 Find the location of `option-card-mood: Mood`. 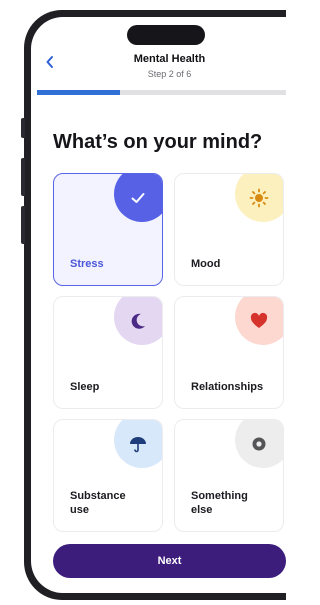

option-card-mood: Mood is located at coordinates (229, 229).